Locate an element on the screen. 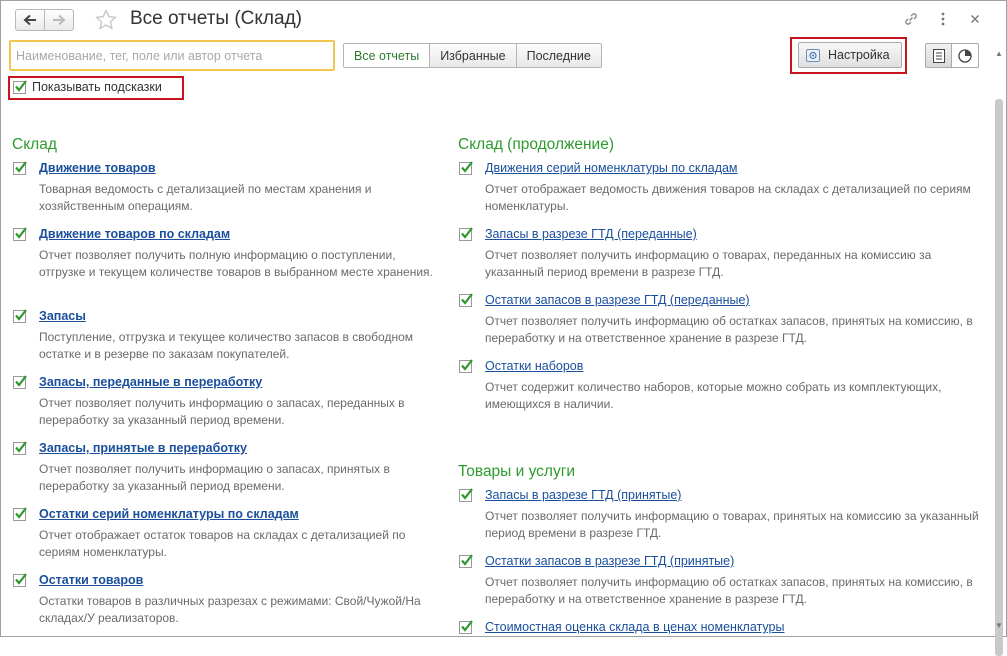 Image resolution: width=1007 pixels, height=656 pixels. report-link: Запасы в разрезе ГТД (принятые) is located at coordinates (734, 495).